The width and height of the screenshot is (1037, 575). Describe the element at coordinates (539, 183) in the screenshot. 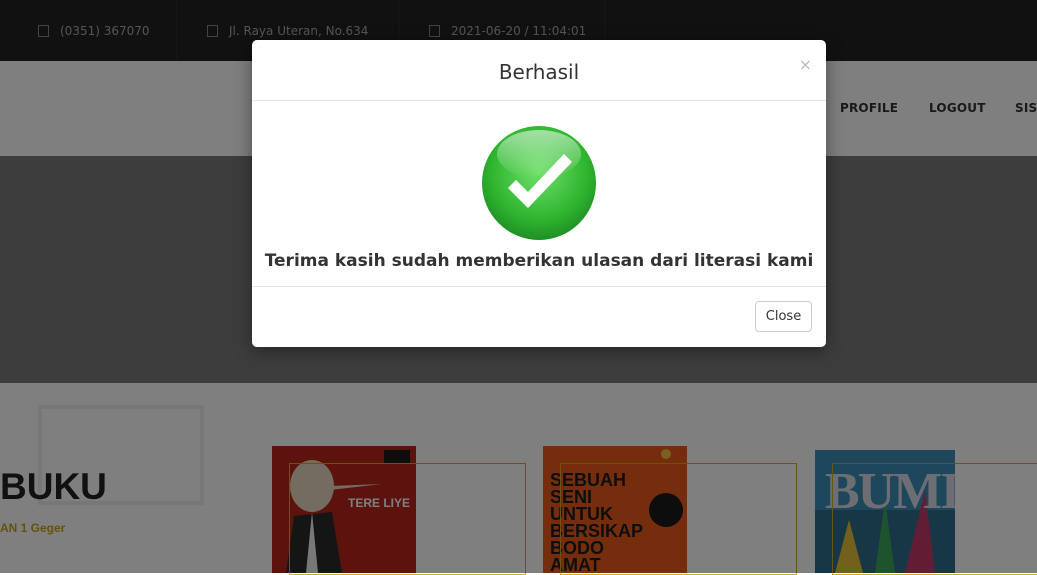

I see `success-checkmark-icon` at that location.